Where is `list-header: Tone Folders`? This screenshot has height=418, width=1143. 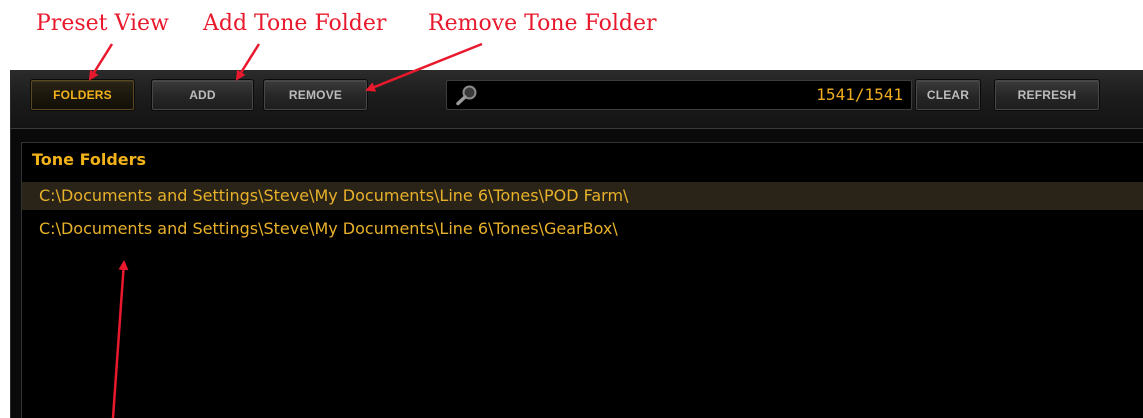
list-header: Tone Folders is located at coordinates (89, 159).